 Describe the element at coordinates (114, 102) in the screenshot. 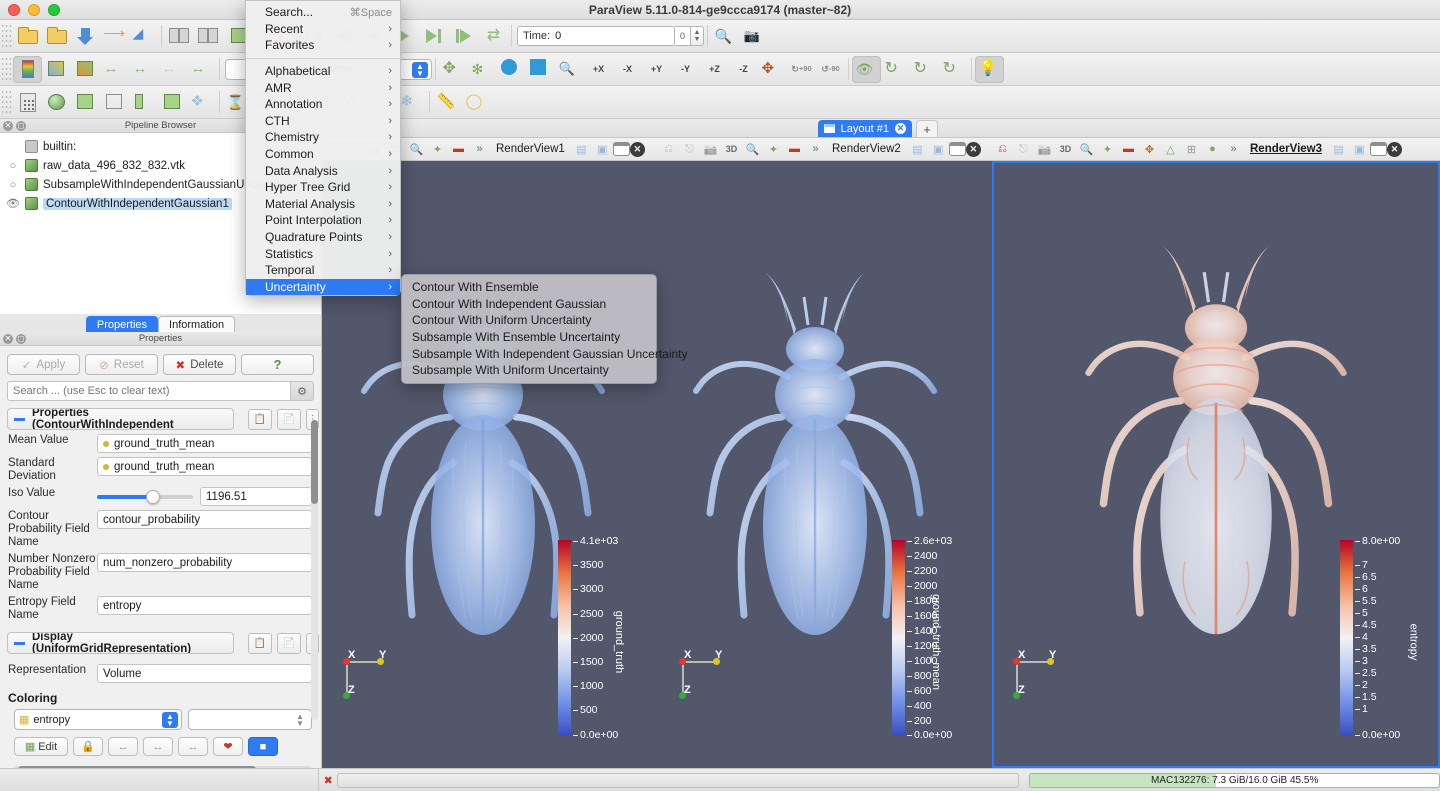

I see `slice-icon` at that location.